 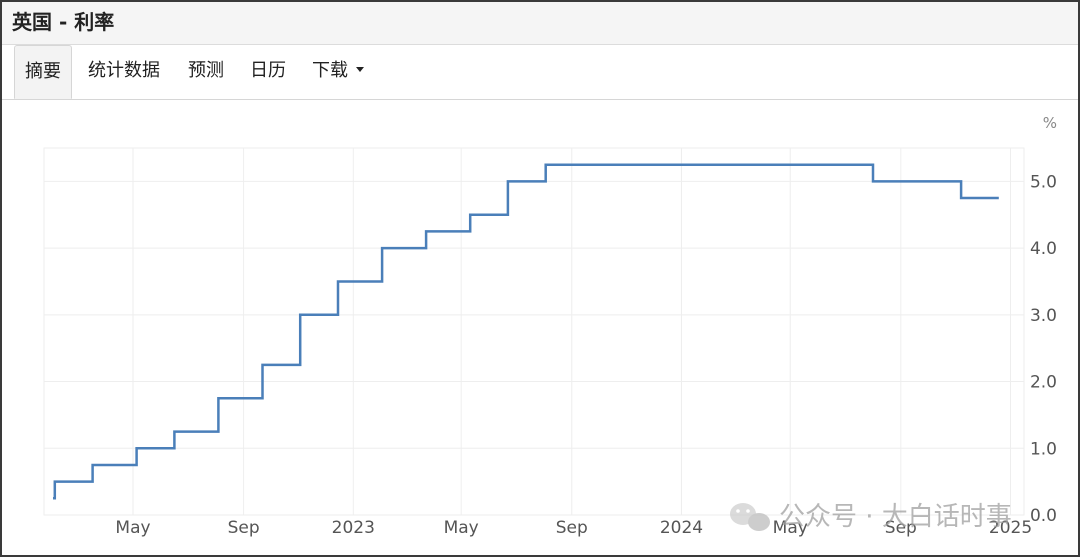 What do you see at coordinates (1043, 383) in the screenshot?
I see `y-tick-label: 2.0` at bounding box center [1043, 383].